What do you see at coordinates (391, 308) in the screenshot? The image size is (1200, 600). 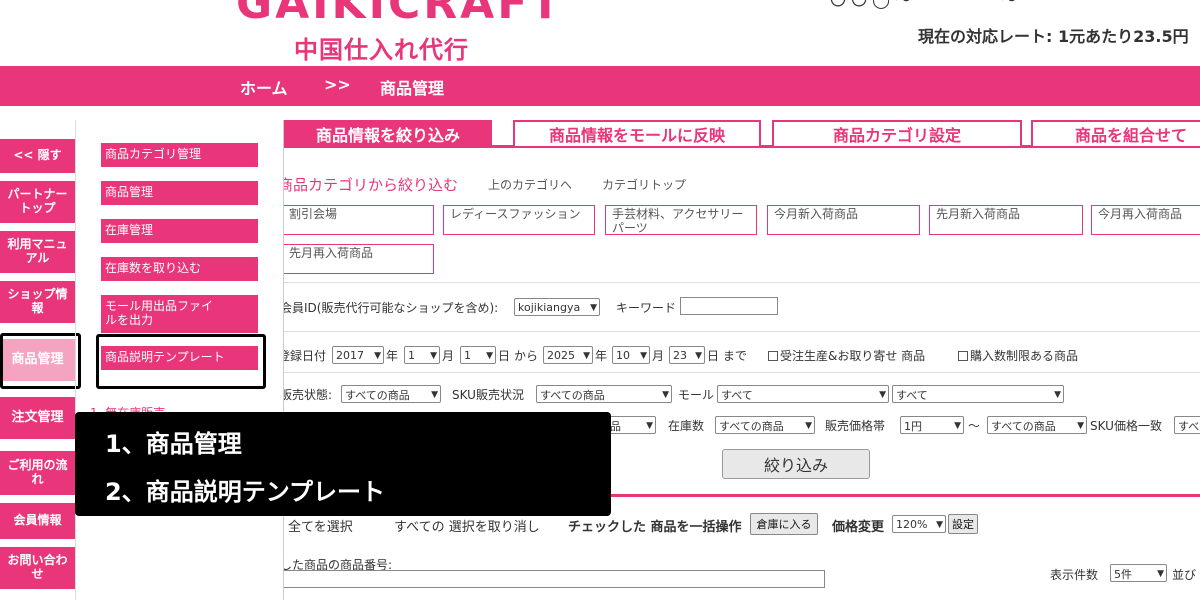 I see `member-id-label: 会員ID(販売代行可能なショップを含め):` at bounding box center [391, 308].